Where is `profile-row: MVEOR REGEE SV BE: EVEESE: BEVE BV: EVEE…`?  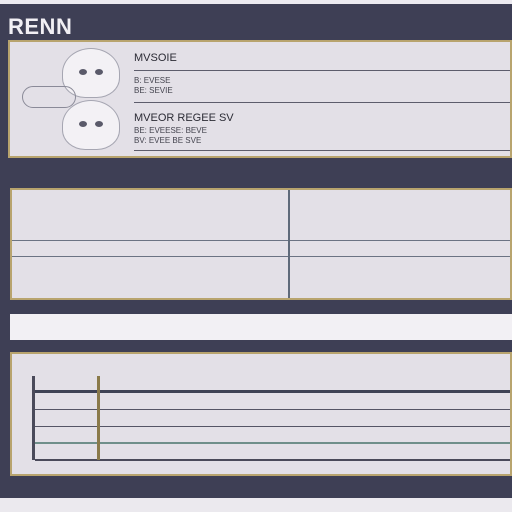
profile-row: MVEOR REGEE SV BE: EVEESE: BEVE BV: EVEE… is located at coordinates (260, 128).